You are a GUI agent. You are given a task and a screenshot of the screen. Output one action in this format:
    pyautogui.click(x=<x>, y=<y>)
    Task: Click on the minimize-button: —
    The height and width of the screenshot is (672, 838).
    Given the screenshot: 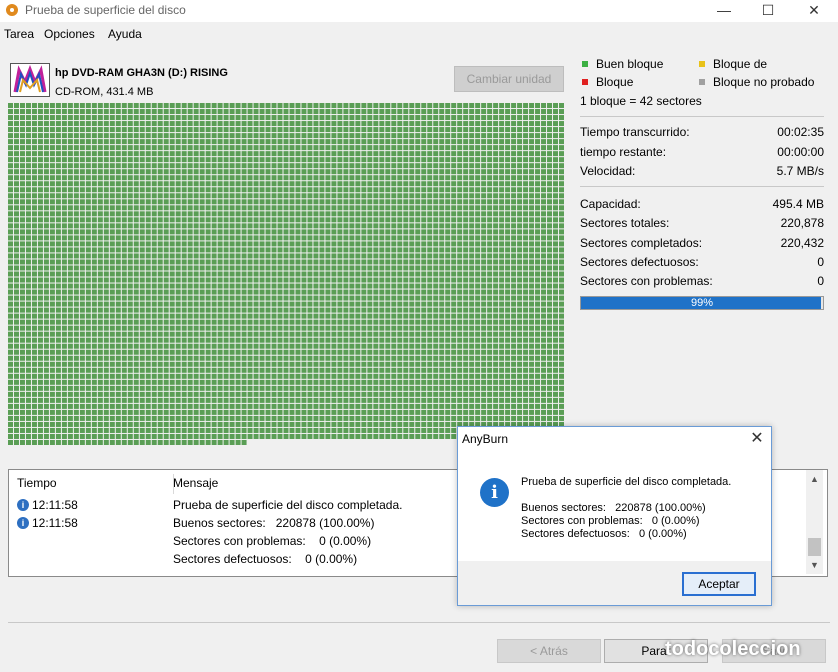 What is the action you would take?
    pyautogui.click(x=724, y=11)
    